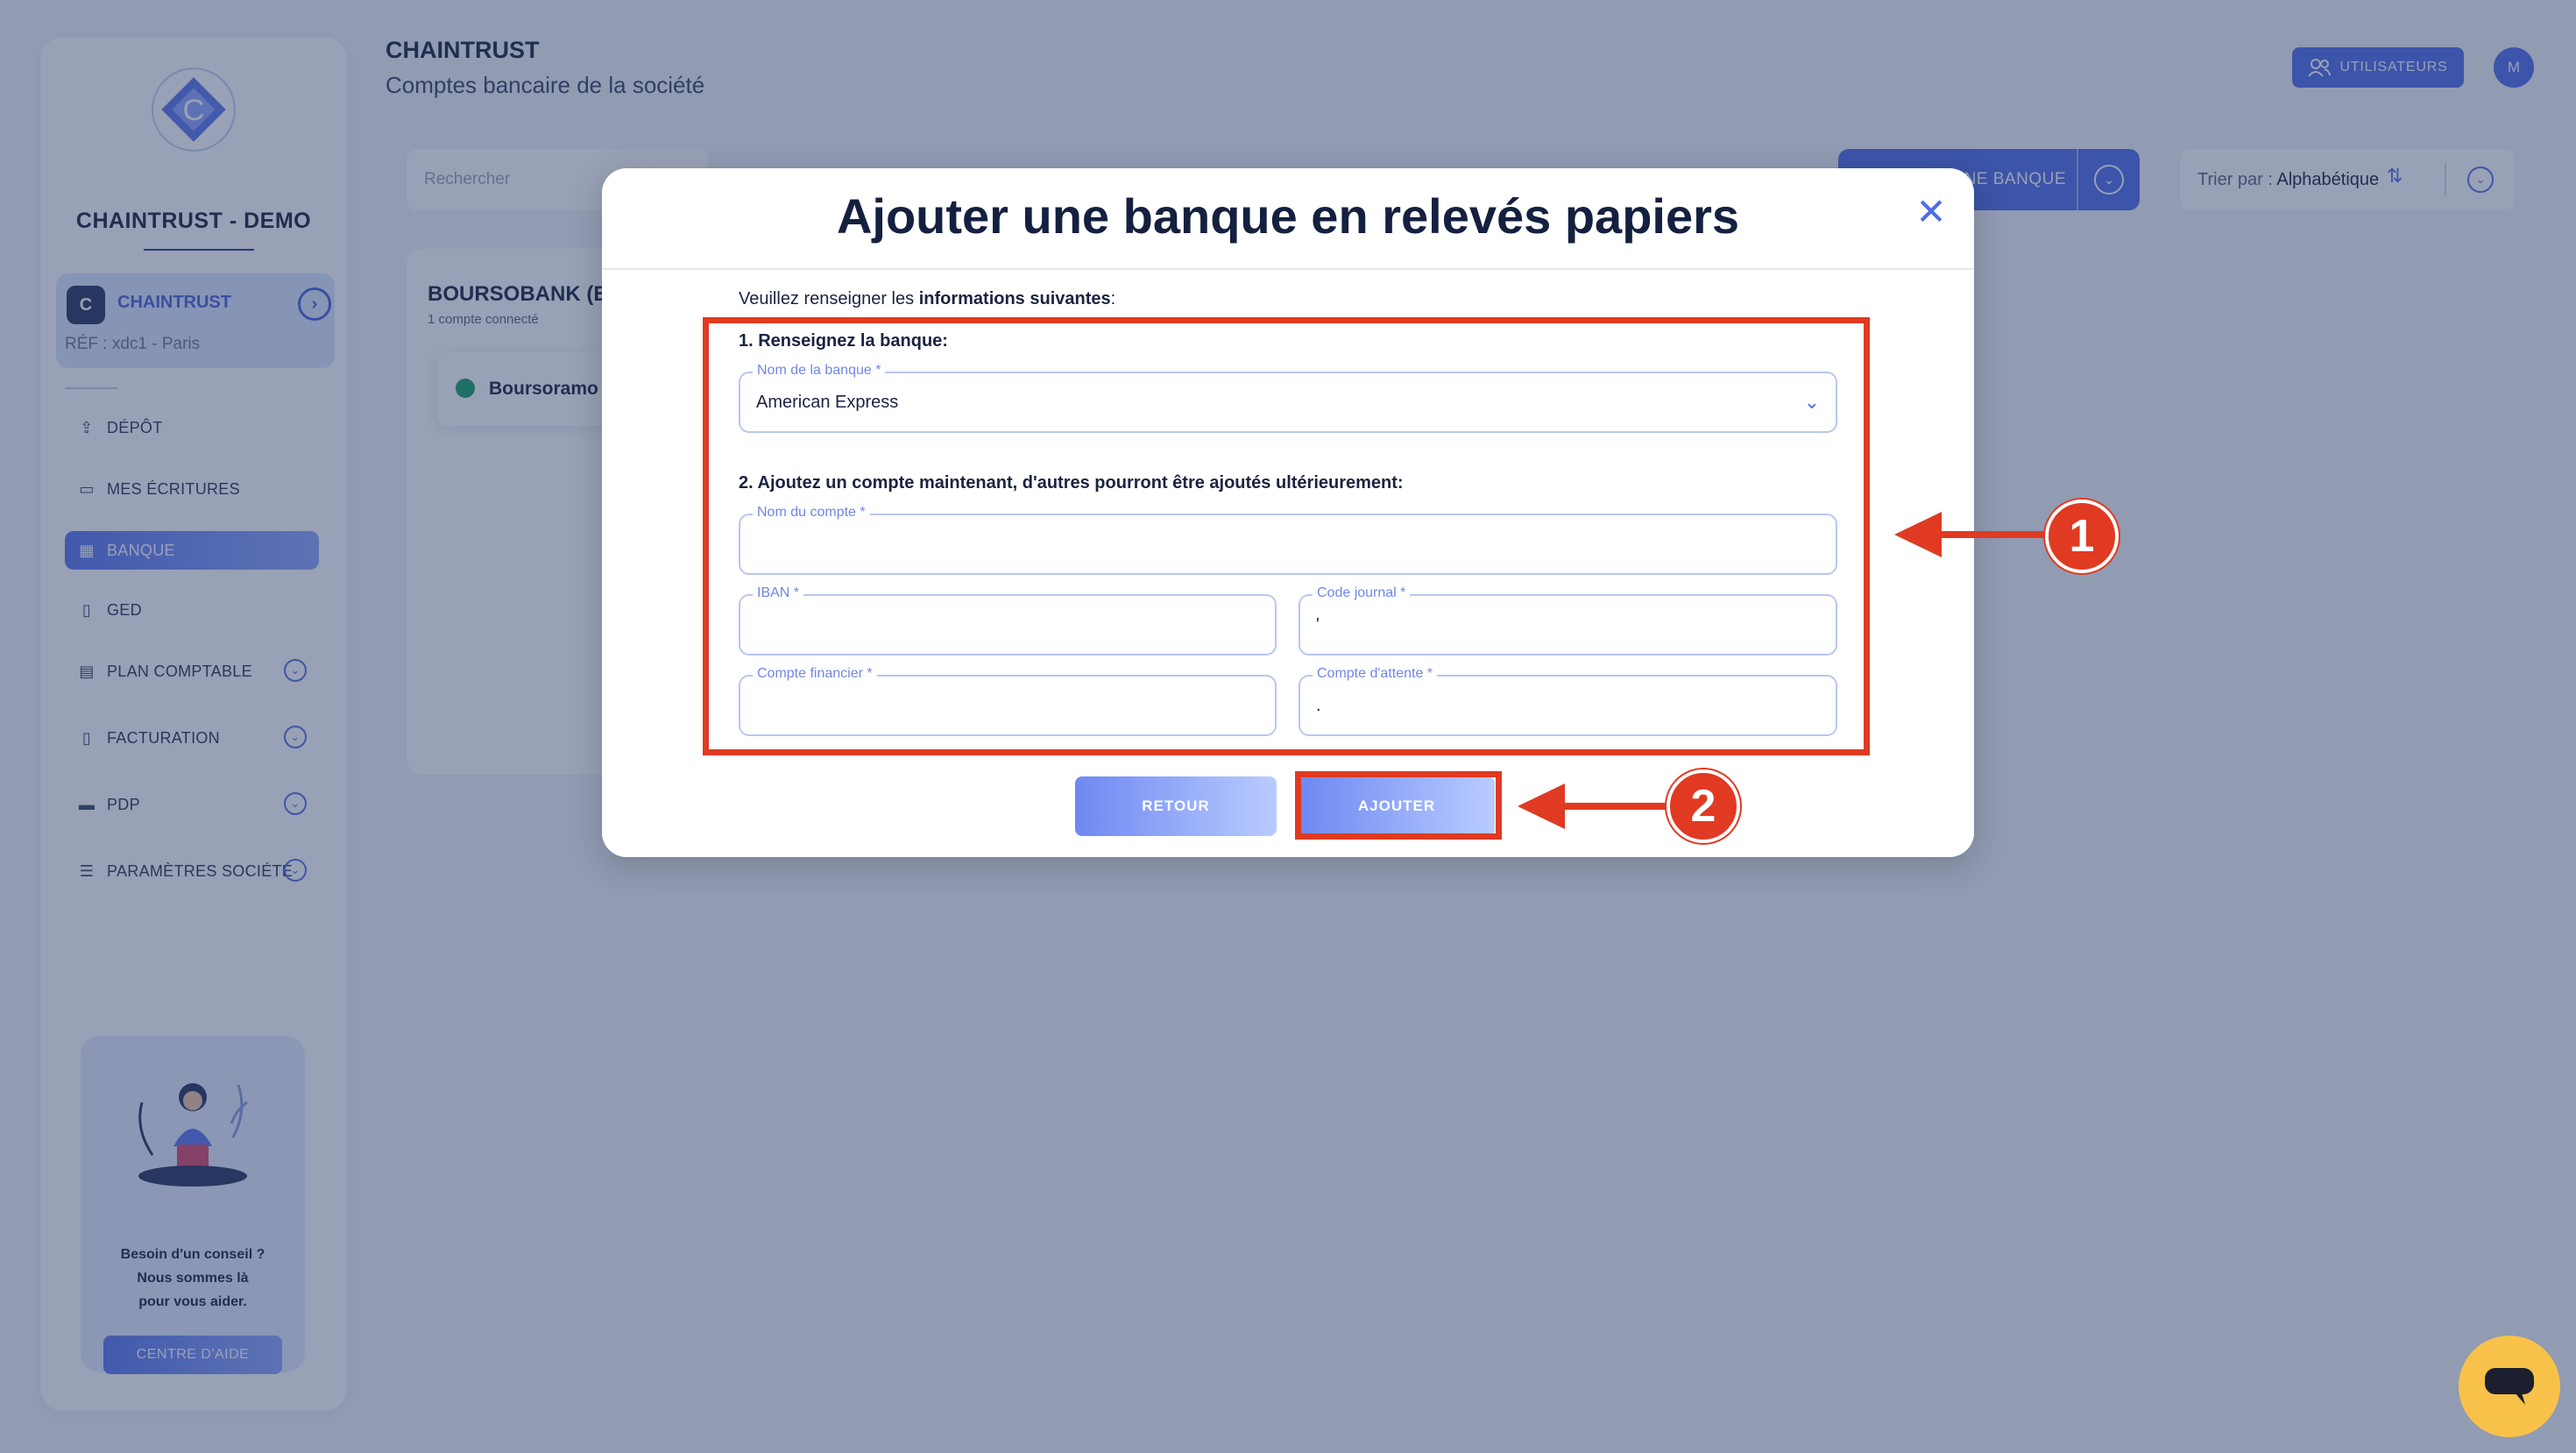 The image size is (2576, 1453). What do you see at coordinates (1288, 269) in the screenshot?
I see `modal-divider` at bounding box center [1288, 269].